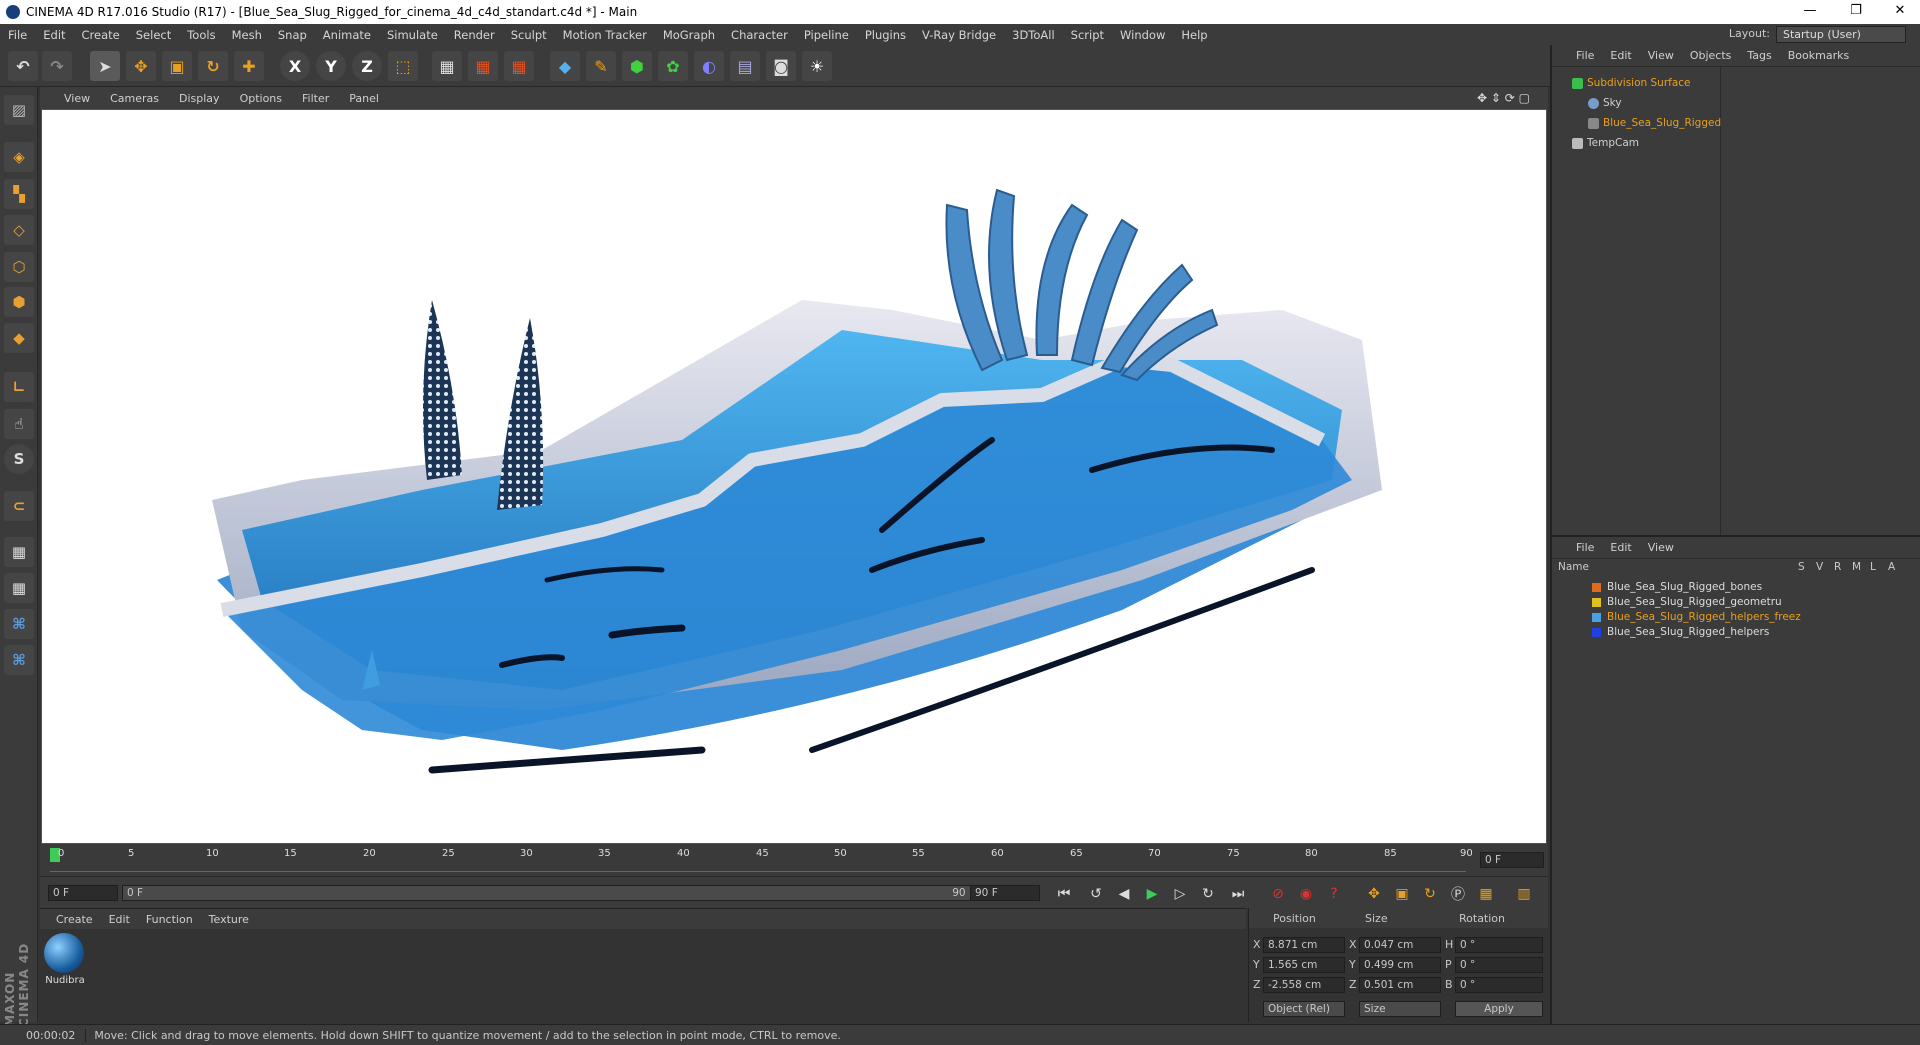 This screenshot has width=1920, height=1045. Describe the element at coordinates (1400, 985) in the screenshot. I see `size-z-field: 0.501 cm` at that location.